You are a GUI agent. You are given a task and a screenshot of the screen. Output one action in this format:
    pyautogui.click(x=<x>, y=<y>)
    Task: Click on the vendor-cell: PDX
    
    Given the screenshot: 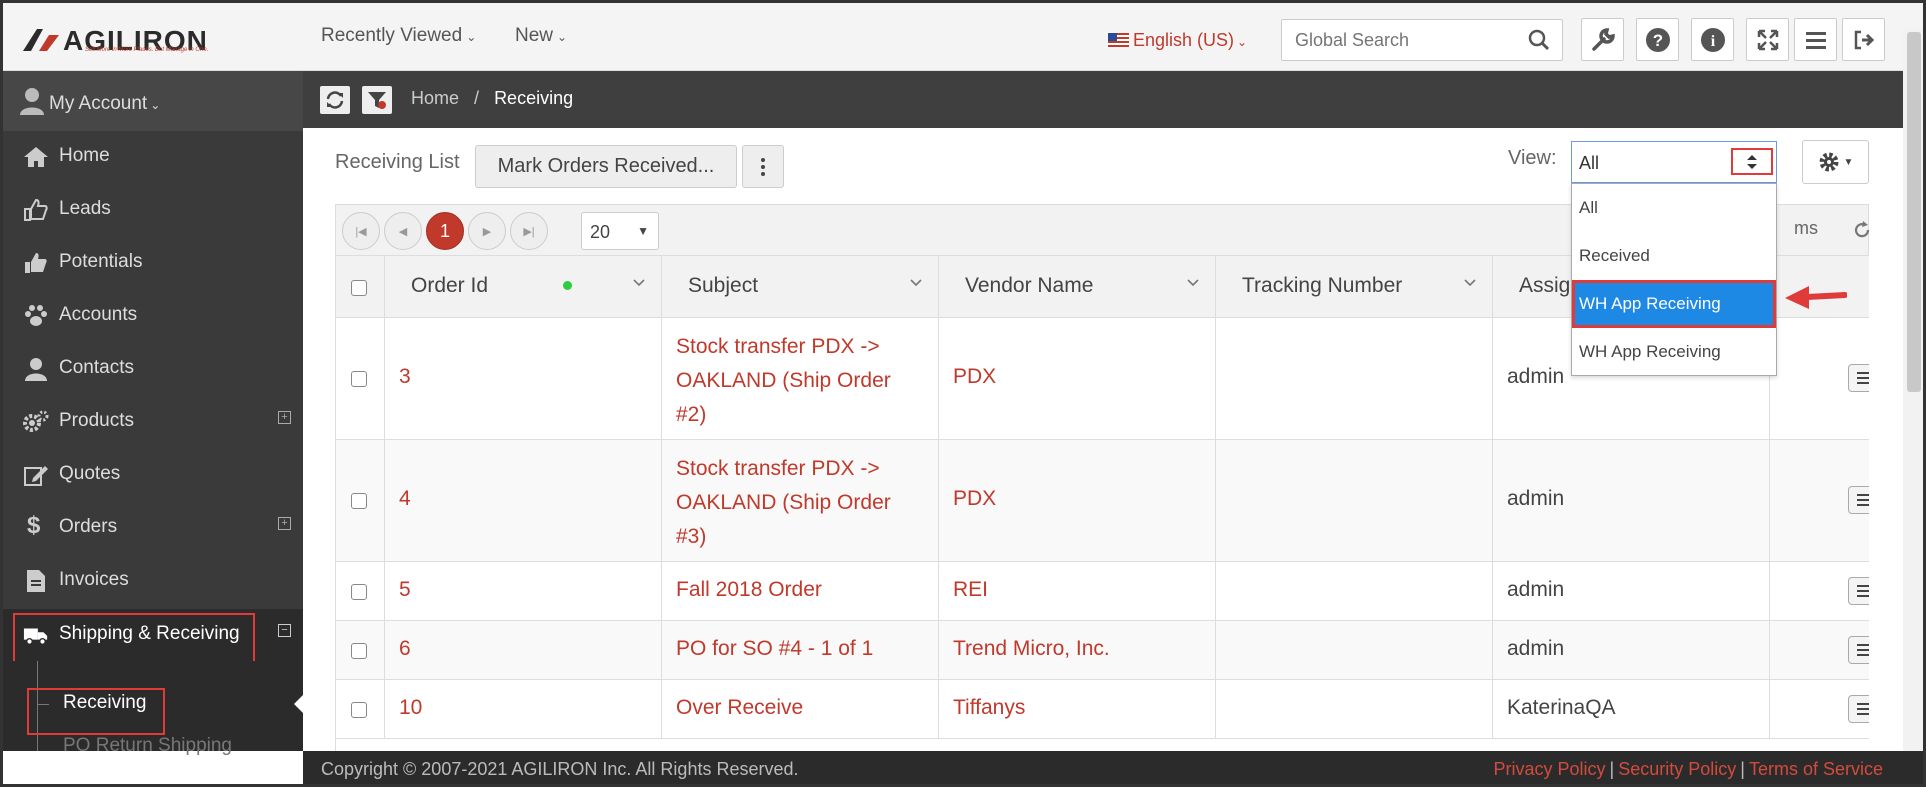 What is the action you would take?
    pyautogui.click(x=1077, y=500)
    